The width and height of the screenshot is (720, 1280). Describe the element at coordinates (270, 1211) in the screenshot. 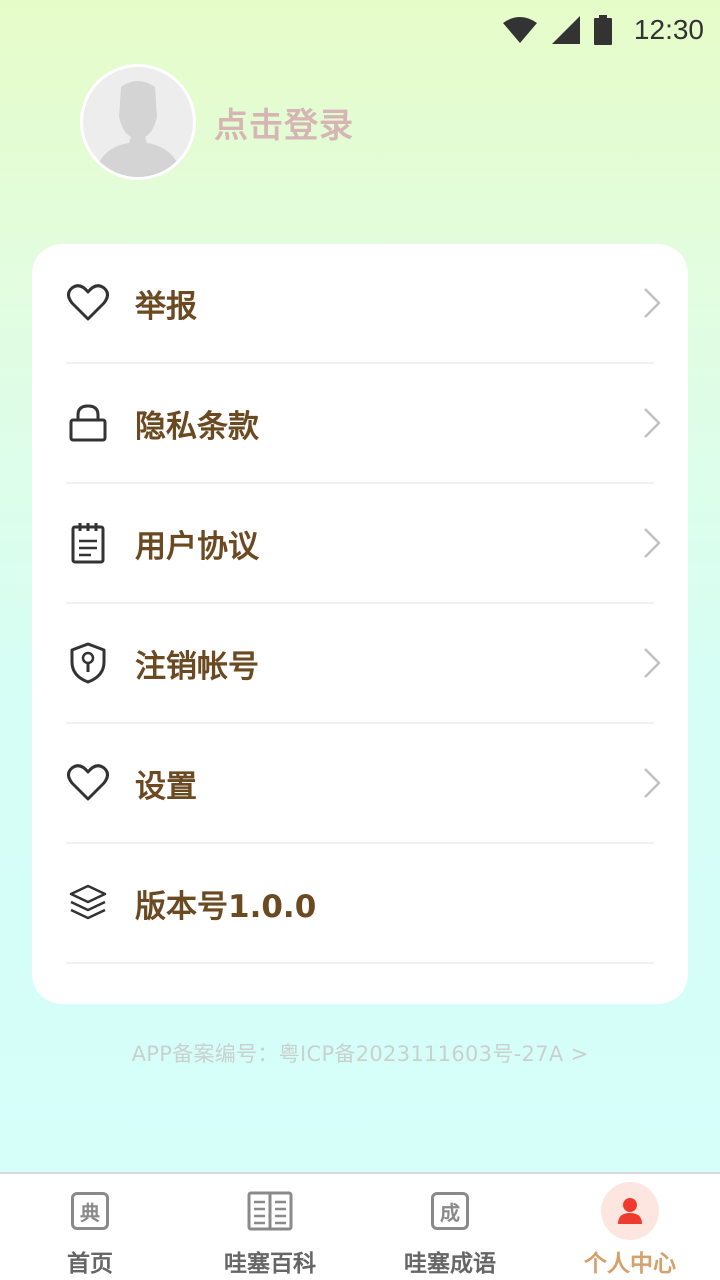

I see `book-icon` at that location.